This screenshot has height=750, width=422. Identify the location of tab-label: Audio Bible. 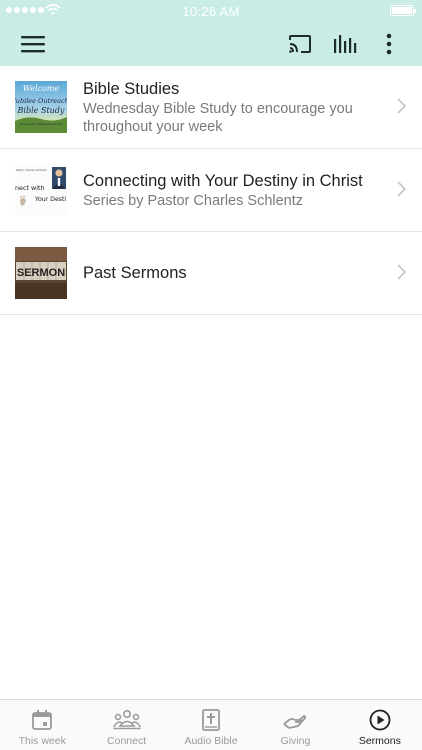
(211, 741).